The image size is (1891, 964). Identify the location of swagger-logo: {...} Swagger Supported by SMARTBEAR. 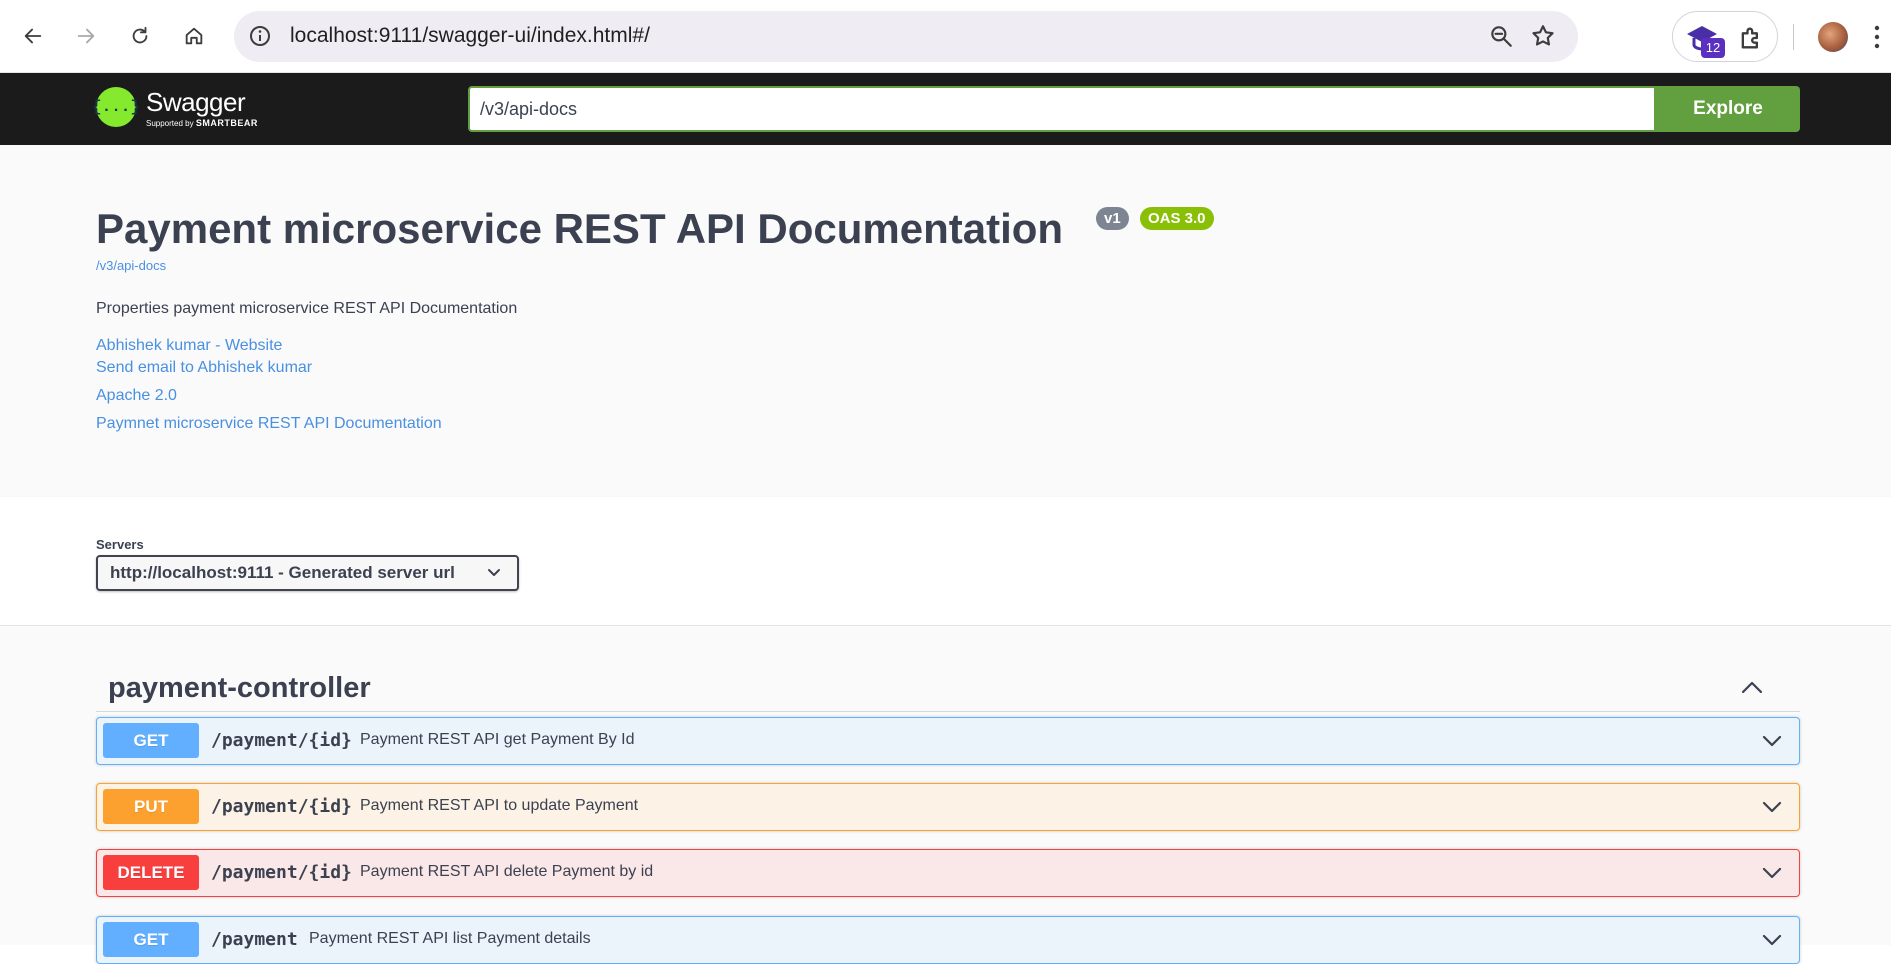
(184, 109).